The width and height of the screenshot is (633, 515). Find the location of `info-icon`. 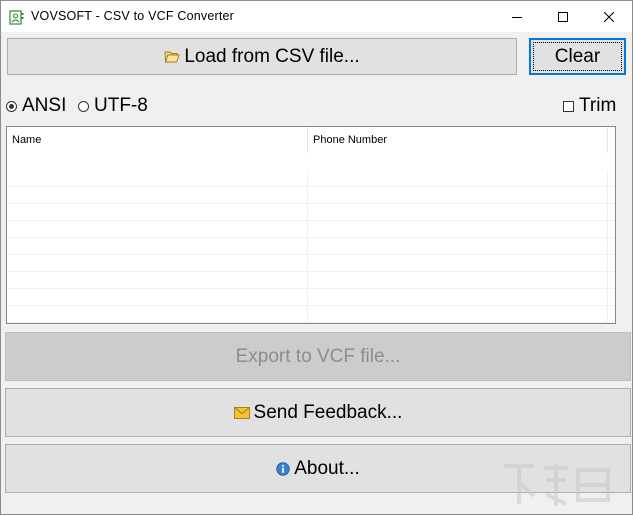

info-icon is located at coordinates (283, 468).